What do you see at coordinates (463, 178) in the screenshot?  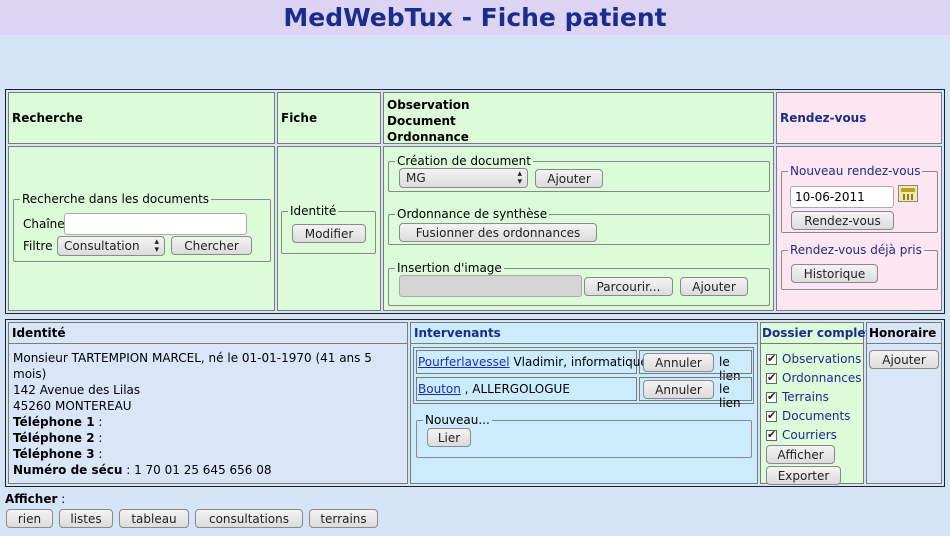 I see `creation-select: MG ▴ ▾` at bounding box center [463, 178].